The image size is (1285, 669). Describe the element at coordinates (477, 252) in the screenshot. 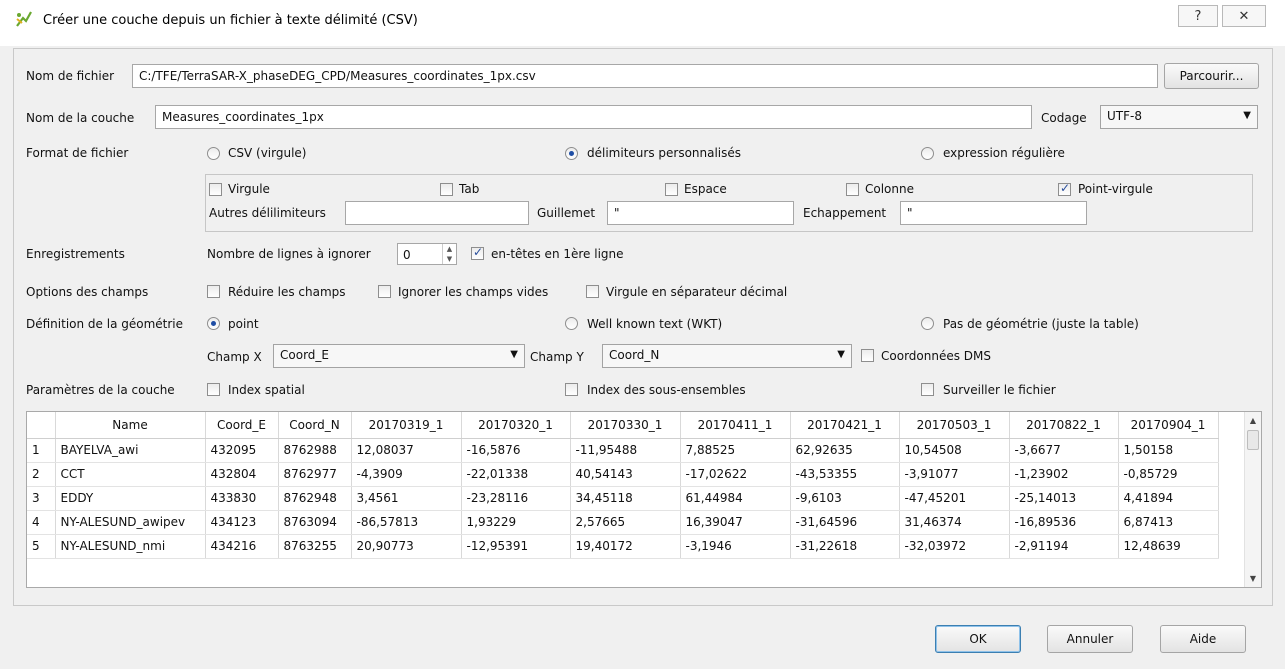

I see `headers-checkbox` at that location.